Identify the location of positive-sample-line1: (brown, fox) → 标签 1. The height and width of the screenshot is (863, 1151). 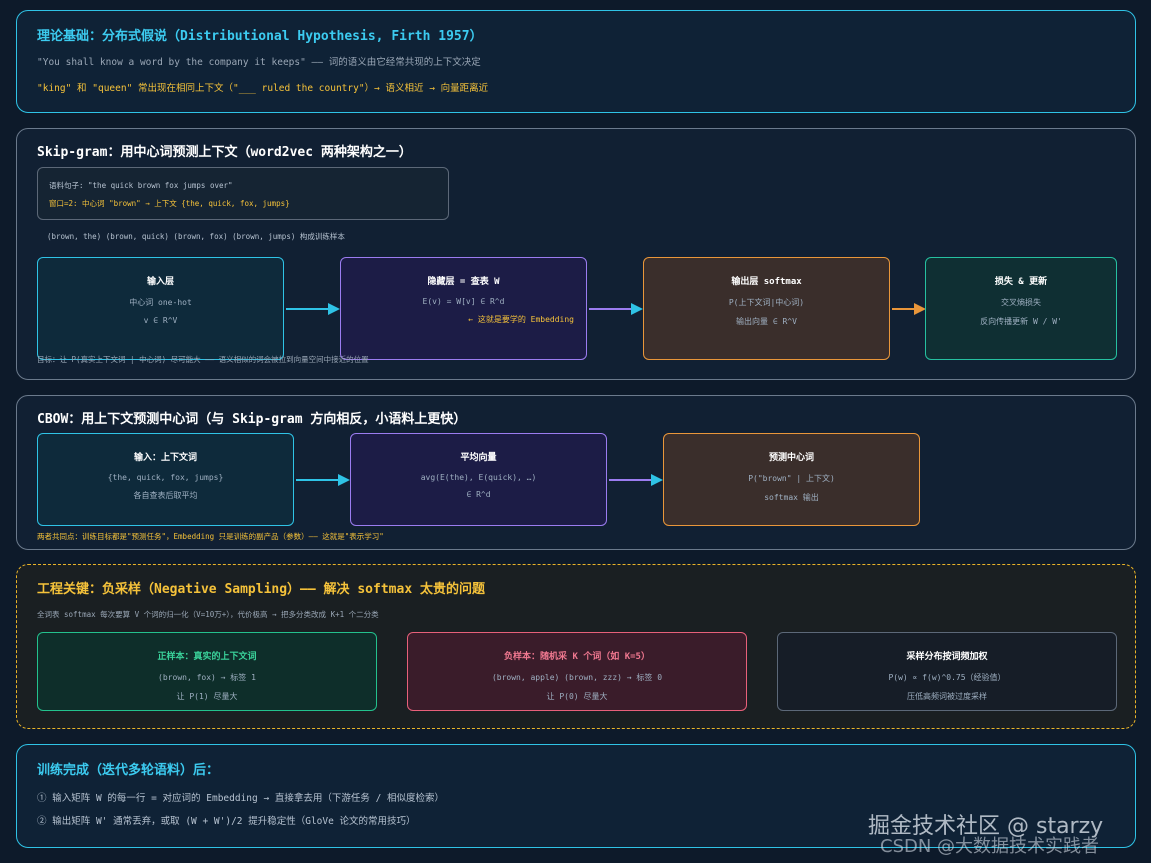
(207, 677).